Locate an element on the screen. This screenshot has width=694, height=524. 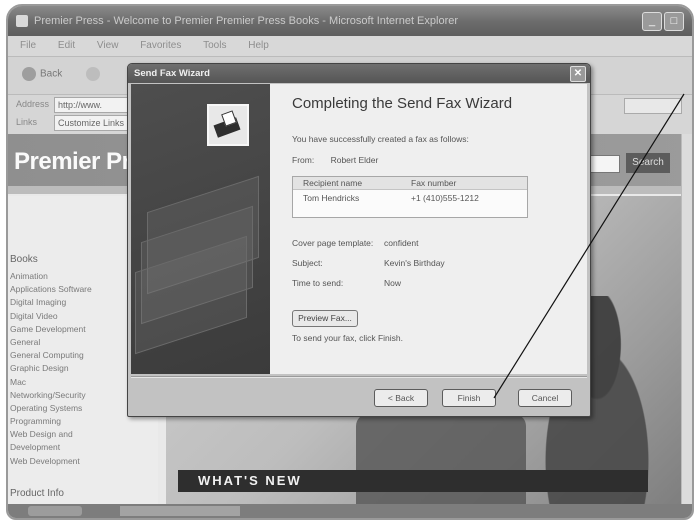
menu-tools: Tools is located at coordinates (214, 45).